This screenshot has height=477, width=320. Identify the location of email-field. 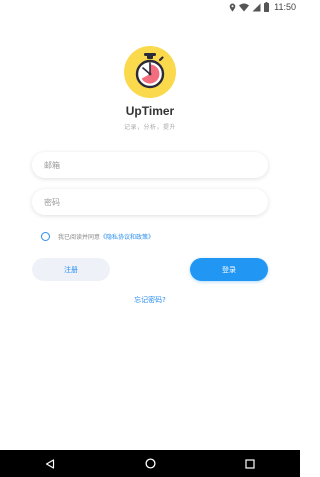
(150, 165).